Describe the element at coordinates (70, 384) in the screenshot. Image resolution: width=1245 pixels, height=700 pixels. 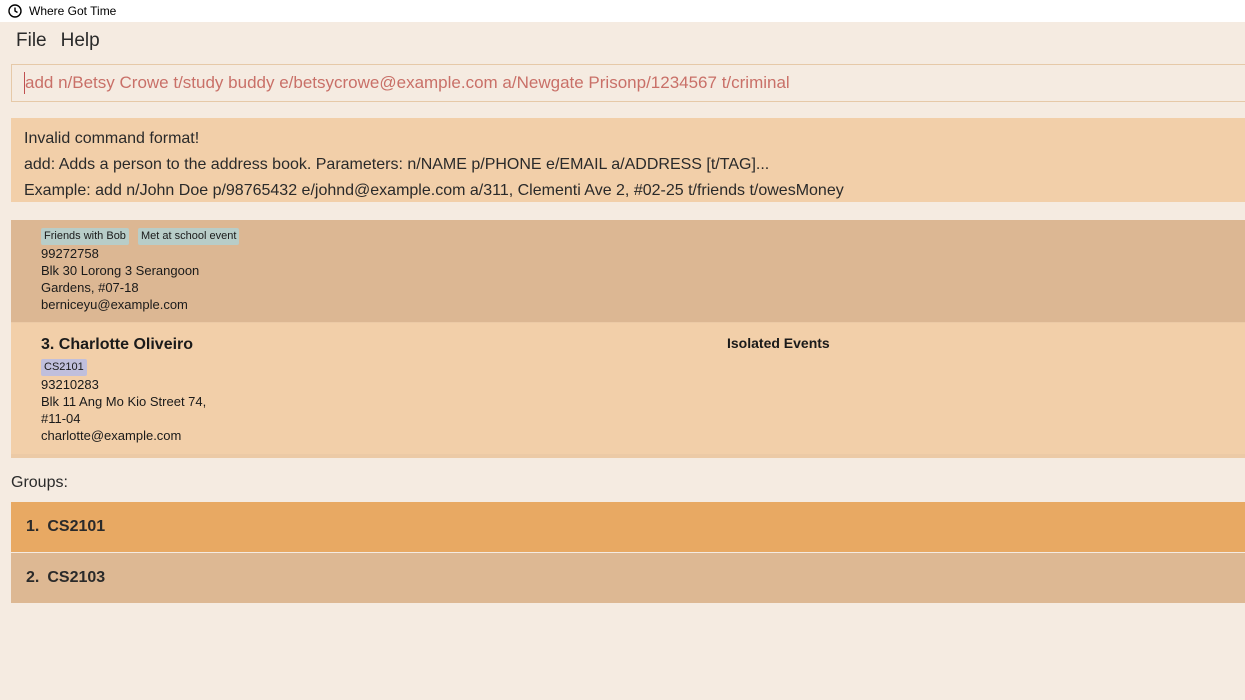
I see `person-phone: 93210283` at that location.